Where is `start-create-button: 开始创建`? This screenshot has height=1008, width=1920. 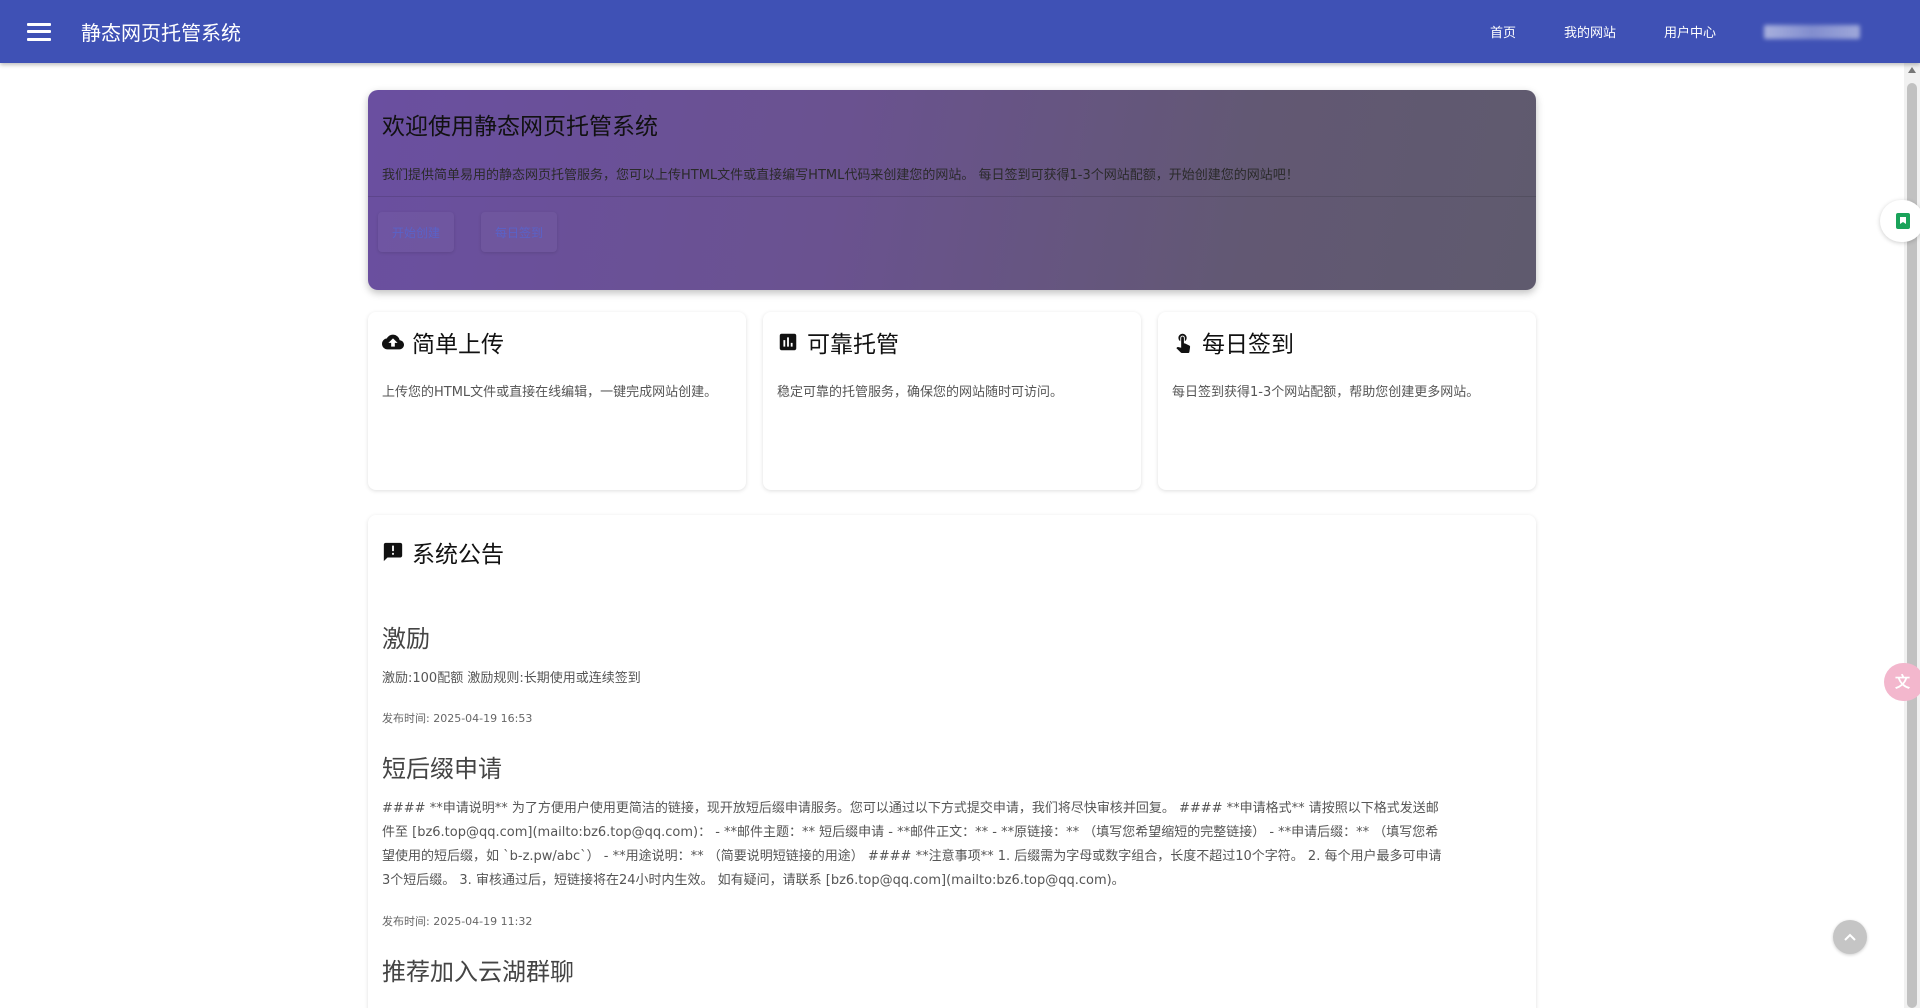 start-create-button: 开始创建 is located at coordinates (416, 232).